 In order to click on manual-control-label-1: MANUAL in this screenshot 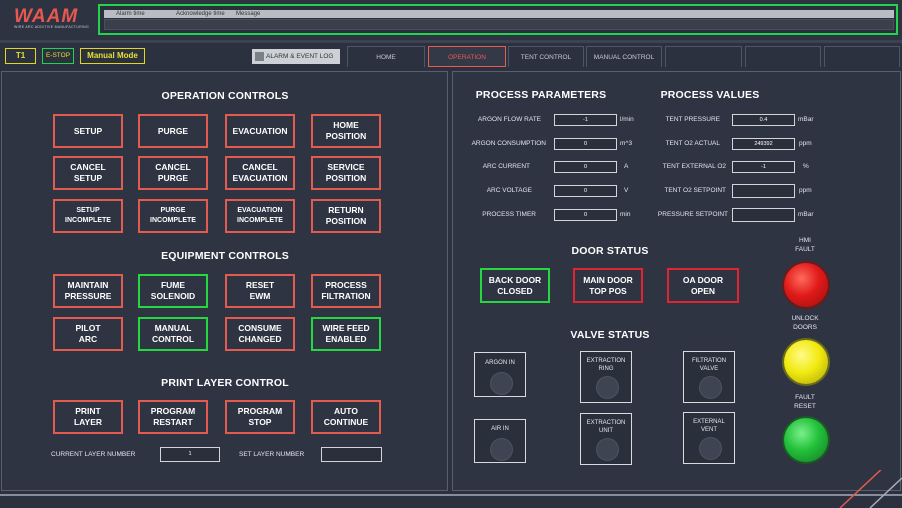, I will do `click(173, 328)`.